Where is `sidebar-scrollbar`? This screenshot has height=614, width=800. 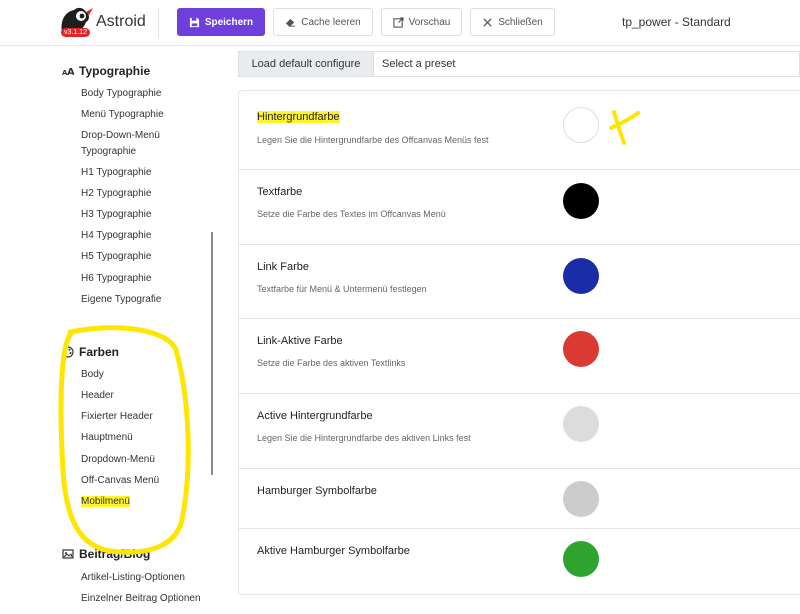 sidebar-scrollbar is located at coordinates (212, 353).